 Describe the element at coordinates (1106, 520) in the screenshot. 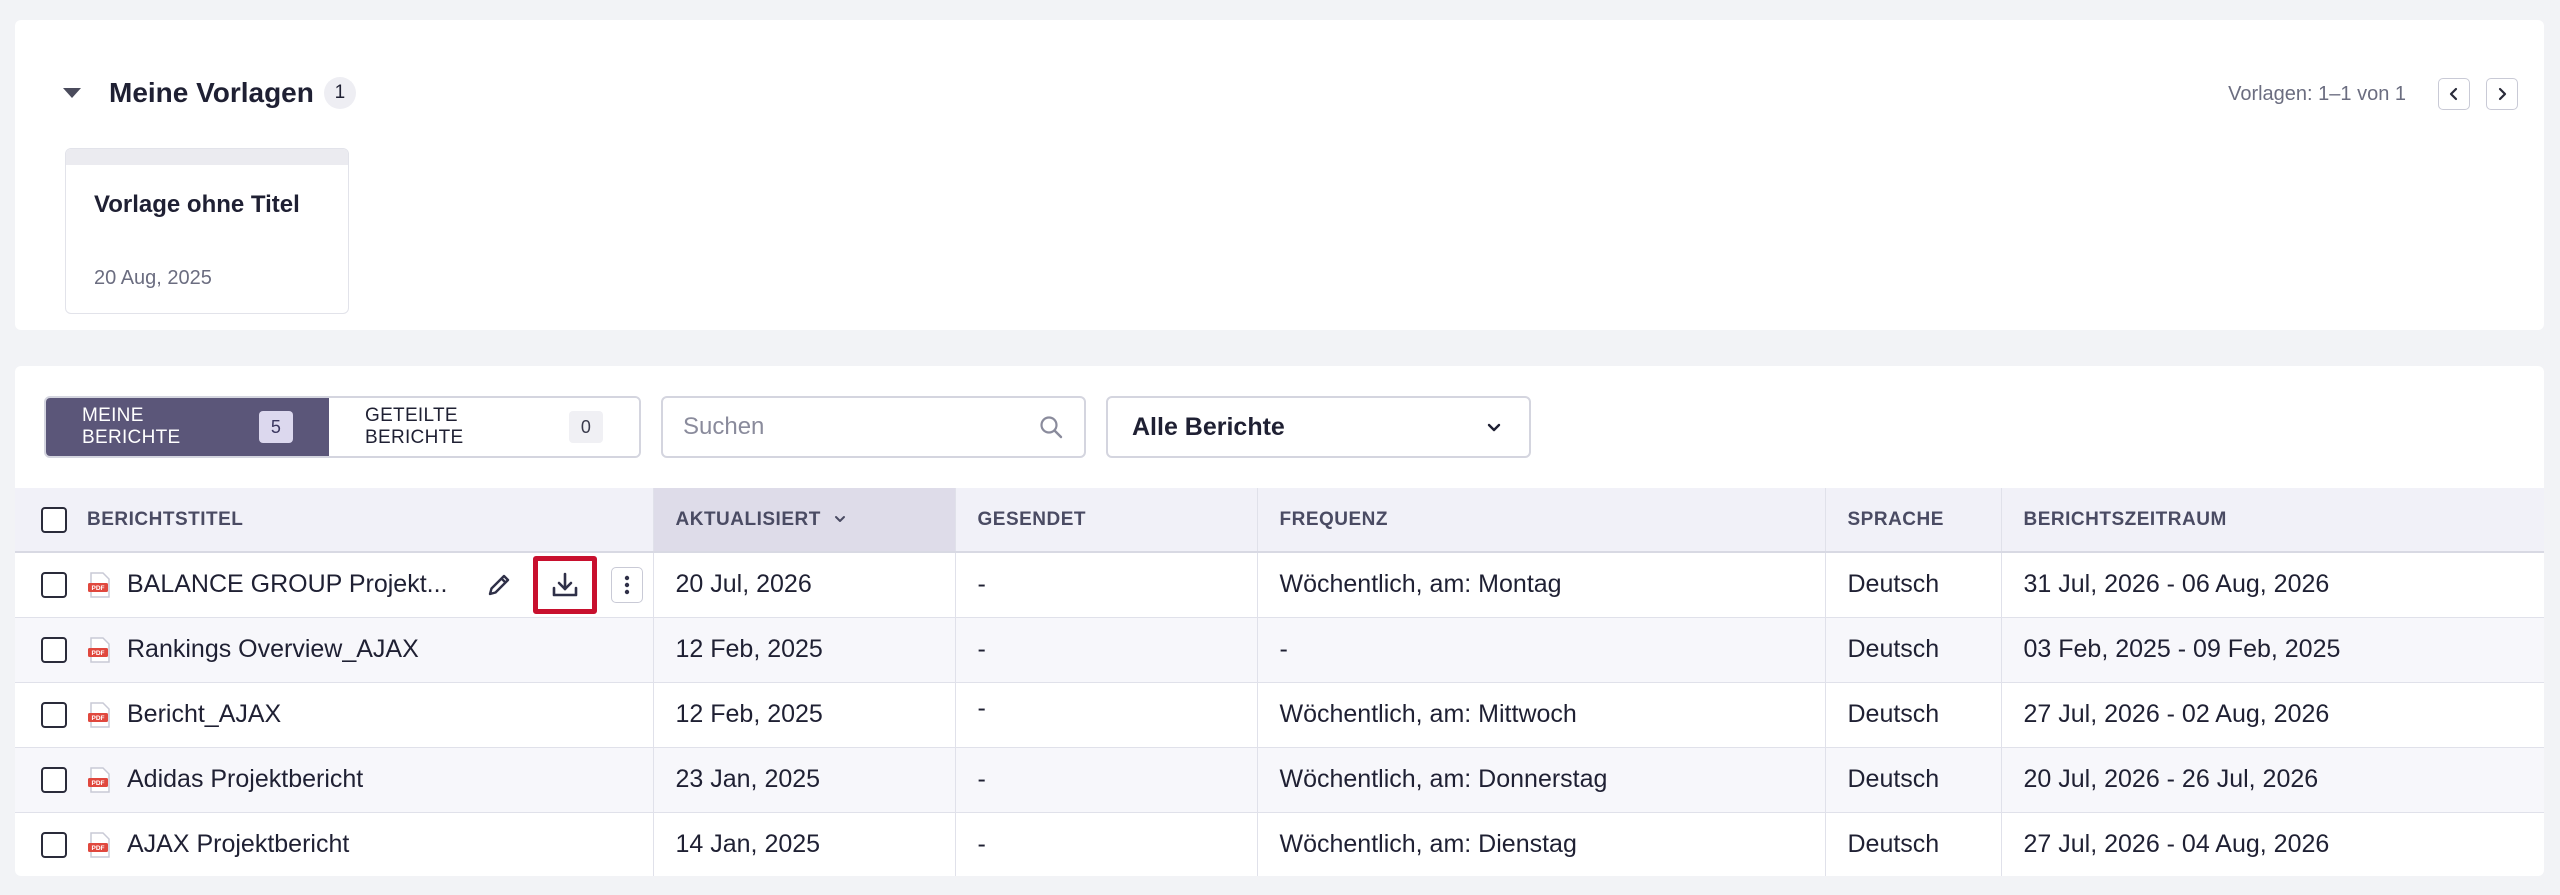

I see `column-header-sent: GESENDET` at that location.